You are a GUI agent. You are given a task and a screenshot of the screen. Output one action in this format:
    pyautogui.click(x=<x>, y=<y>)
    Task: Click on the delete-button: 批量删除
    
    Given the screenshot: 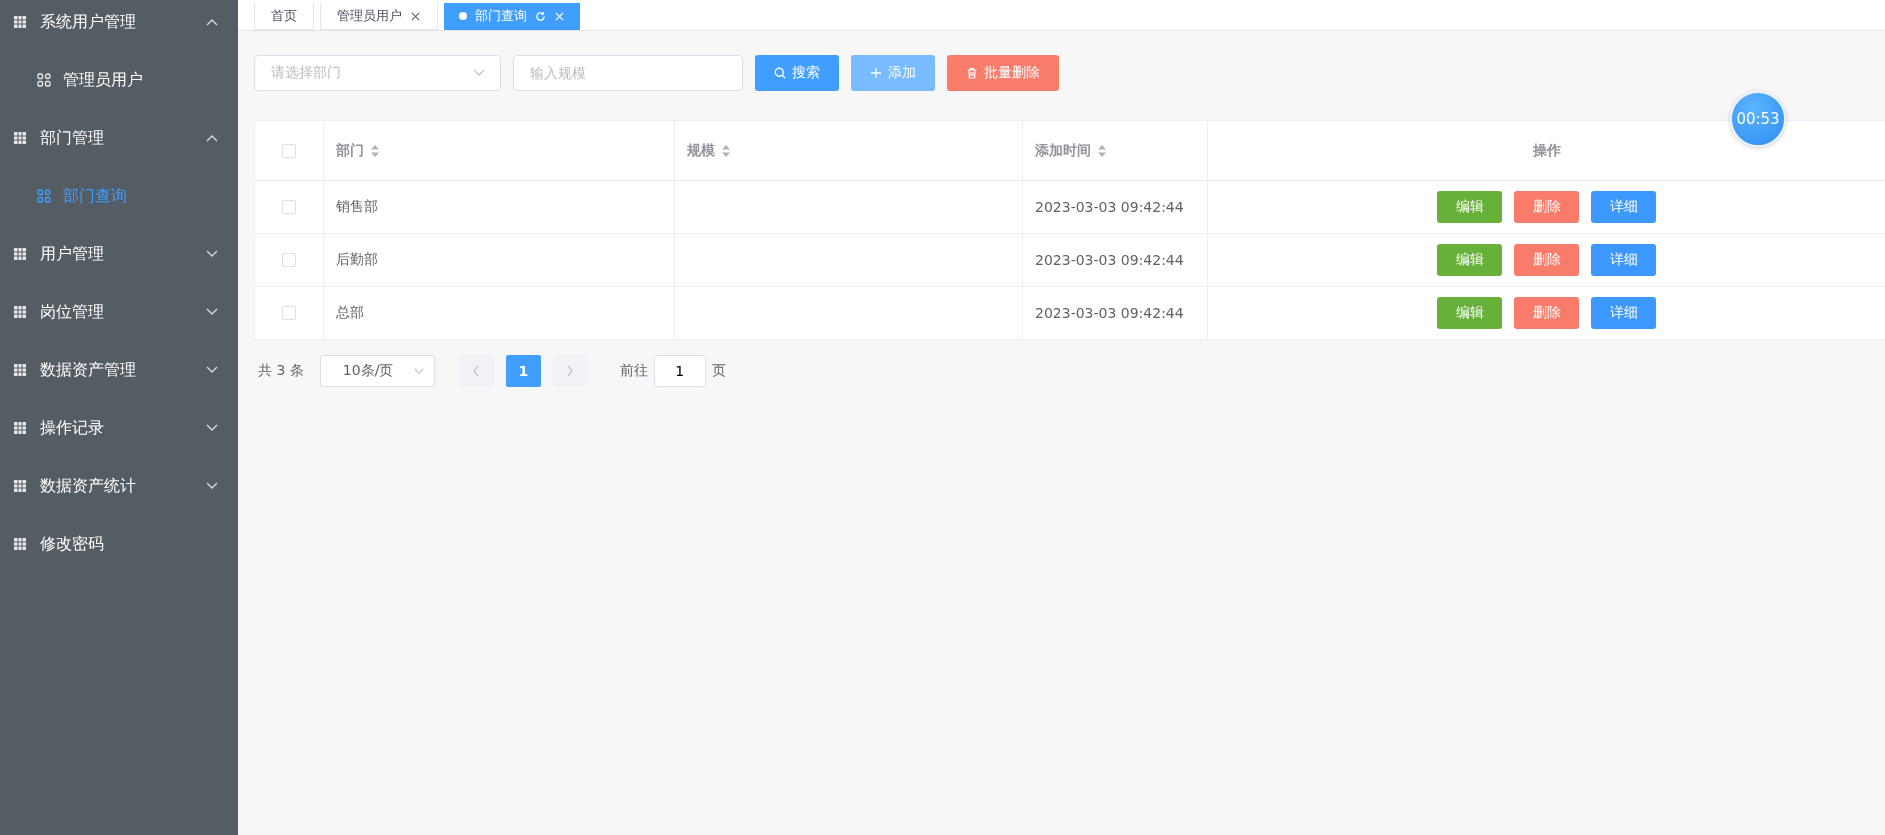 What is the action you would take?
    pyautogui.click(x=1003, y=73)
    